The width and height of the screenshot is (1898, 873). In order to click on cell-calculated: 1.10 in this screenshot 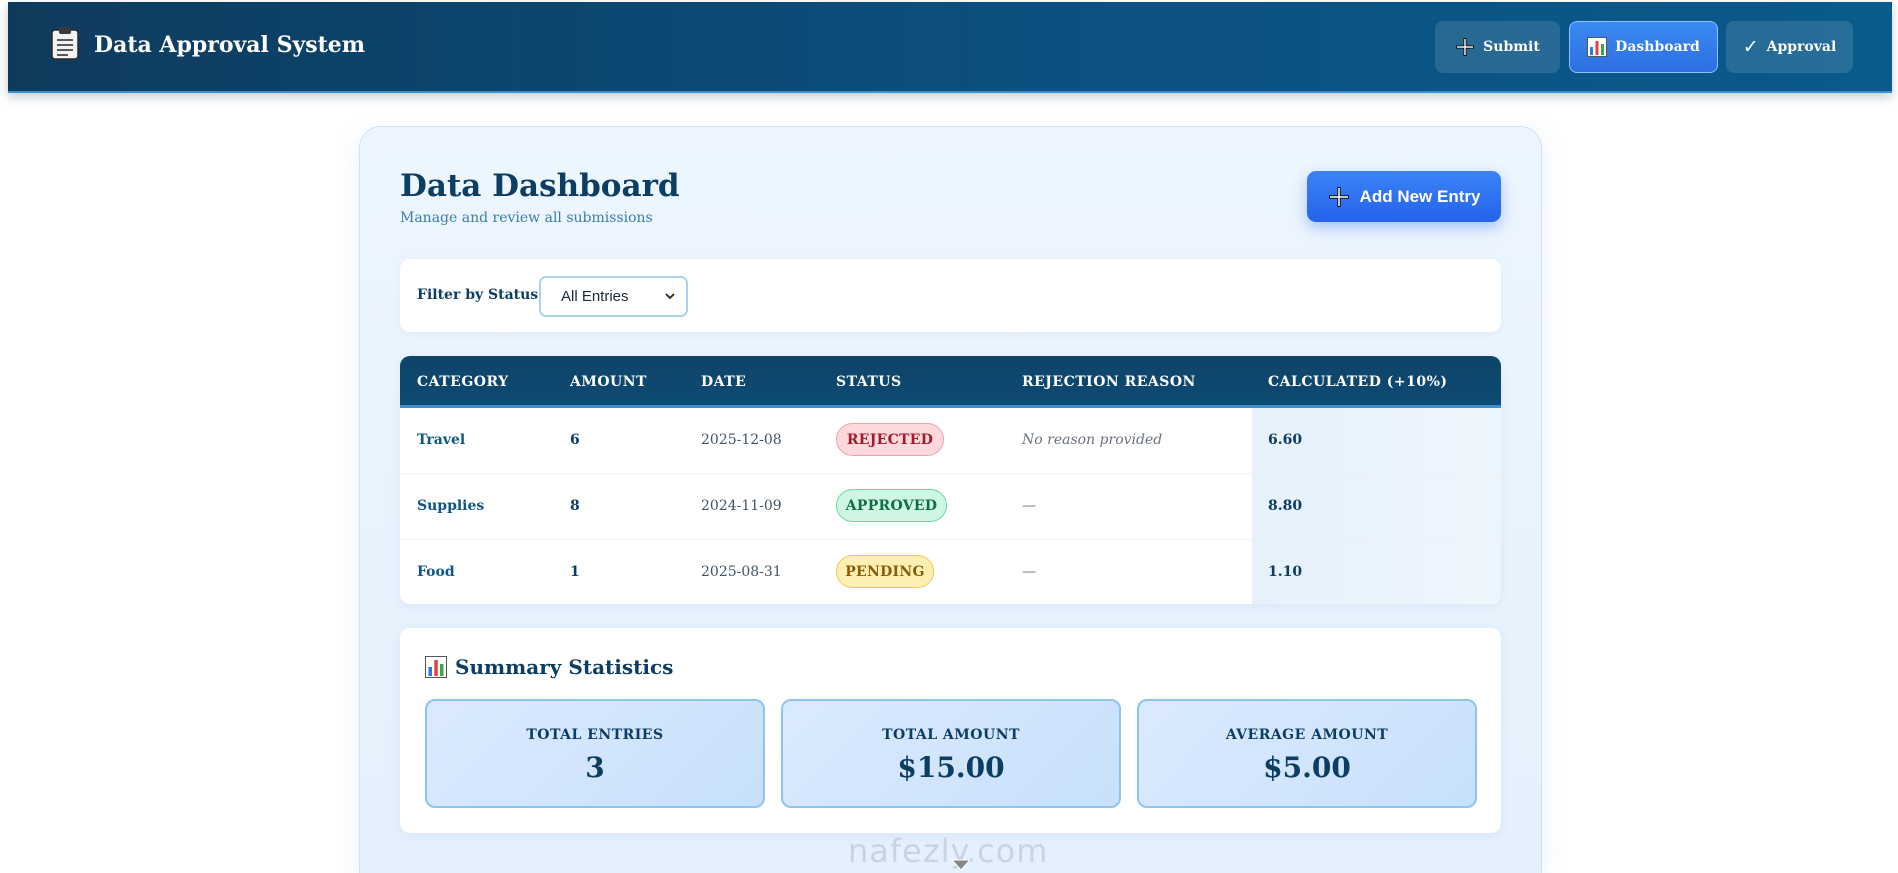, I will do `click(1285, 572)`.